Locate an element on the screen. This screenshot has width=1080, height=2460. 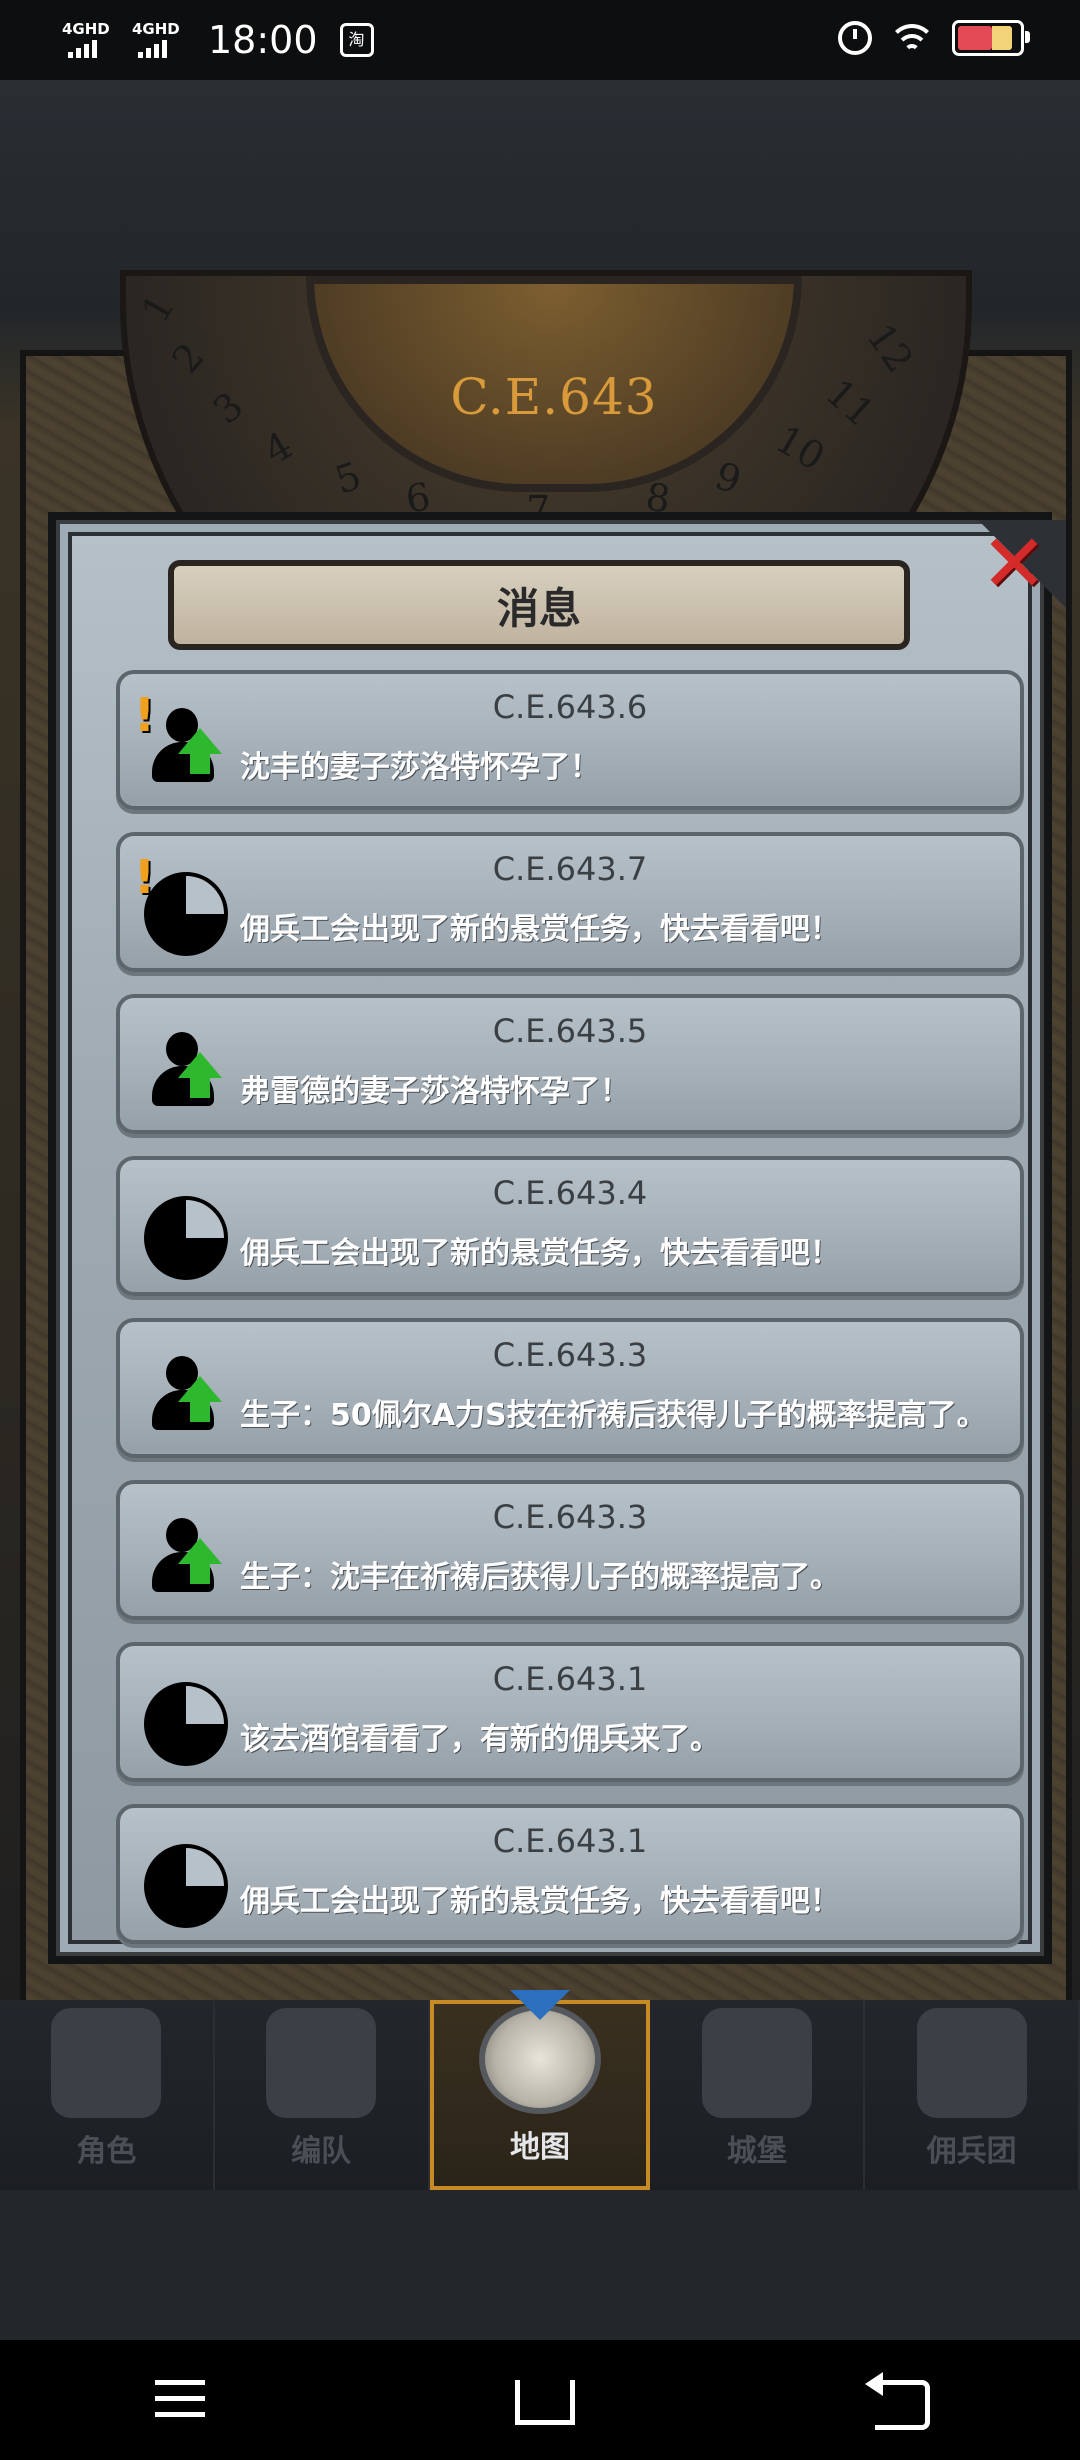
message-date: C.E.643.5 is located at coordinates (570, 1031).